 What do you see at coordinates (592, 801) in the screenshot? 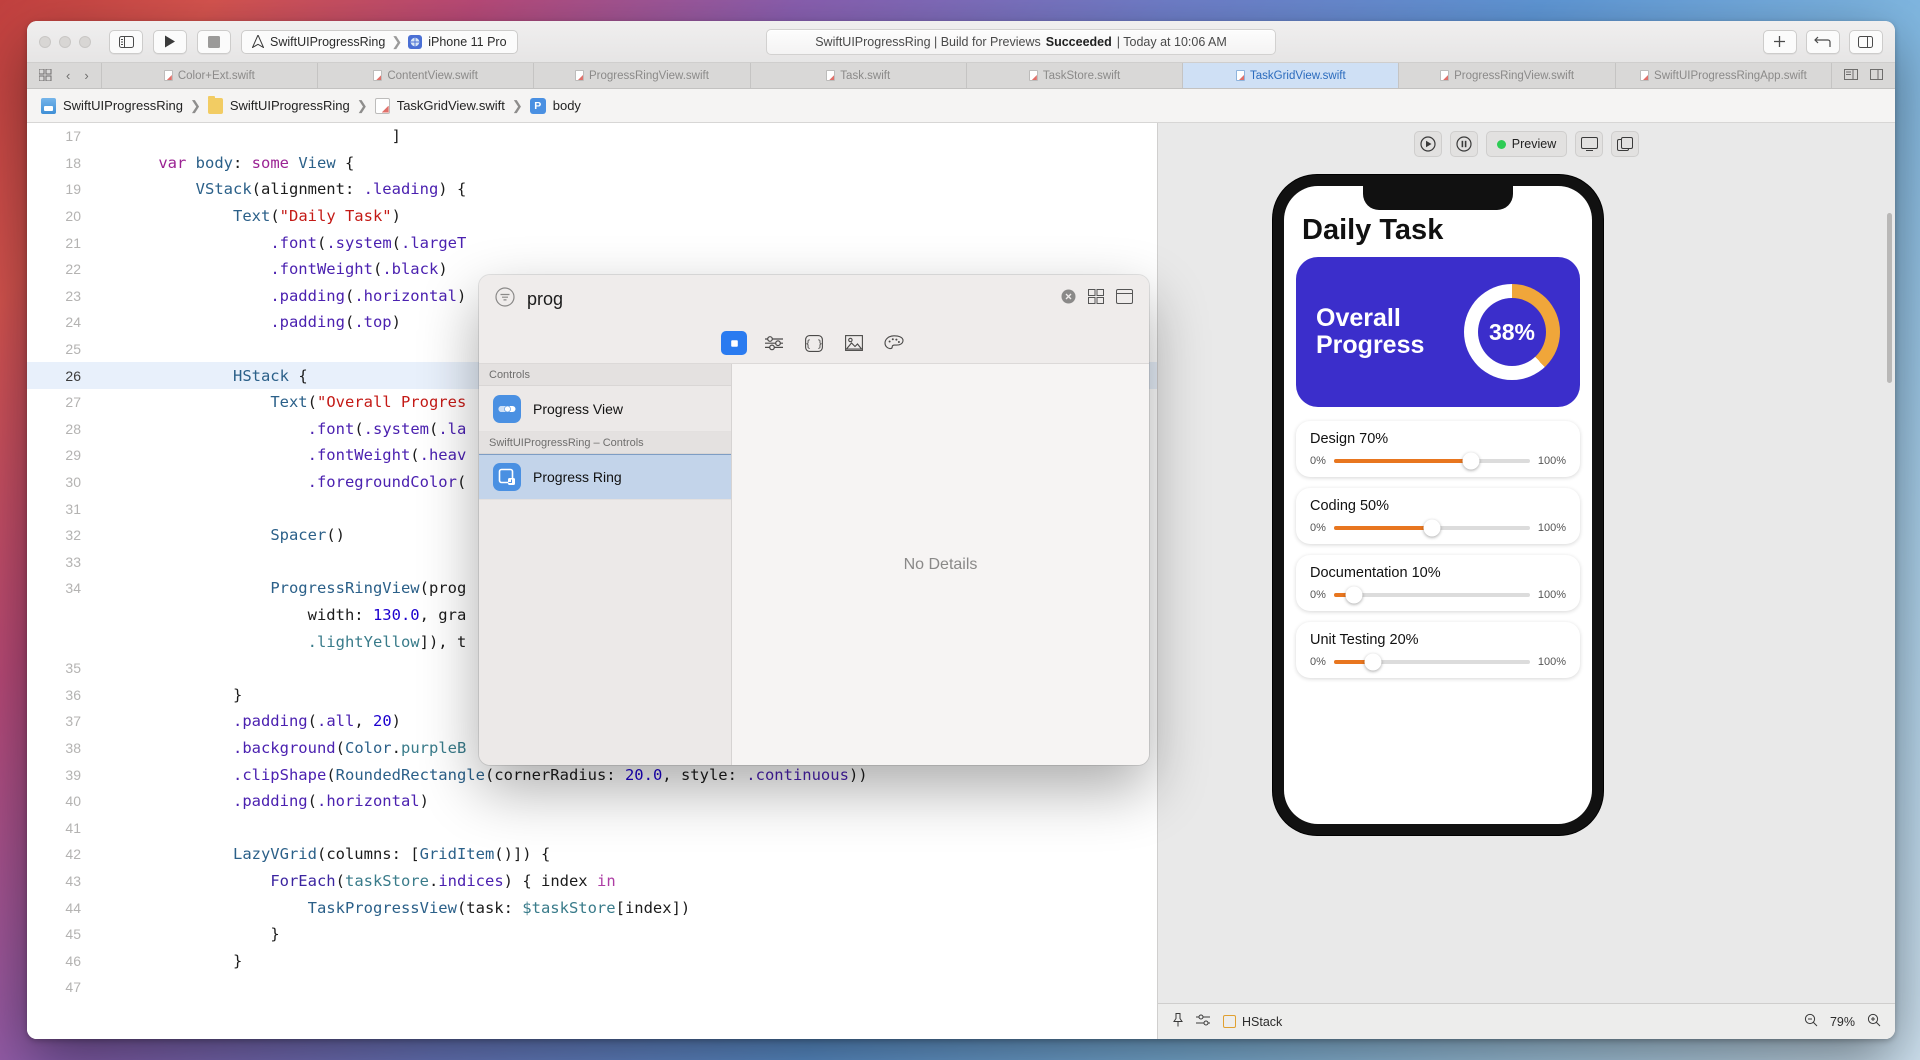
I see `code-line: 40 .padding(.horizontal)` at bounding box center [592, 801].